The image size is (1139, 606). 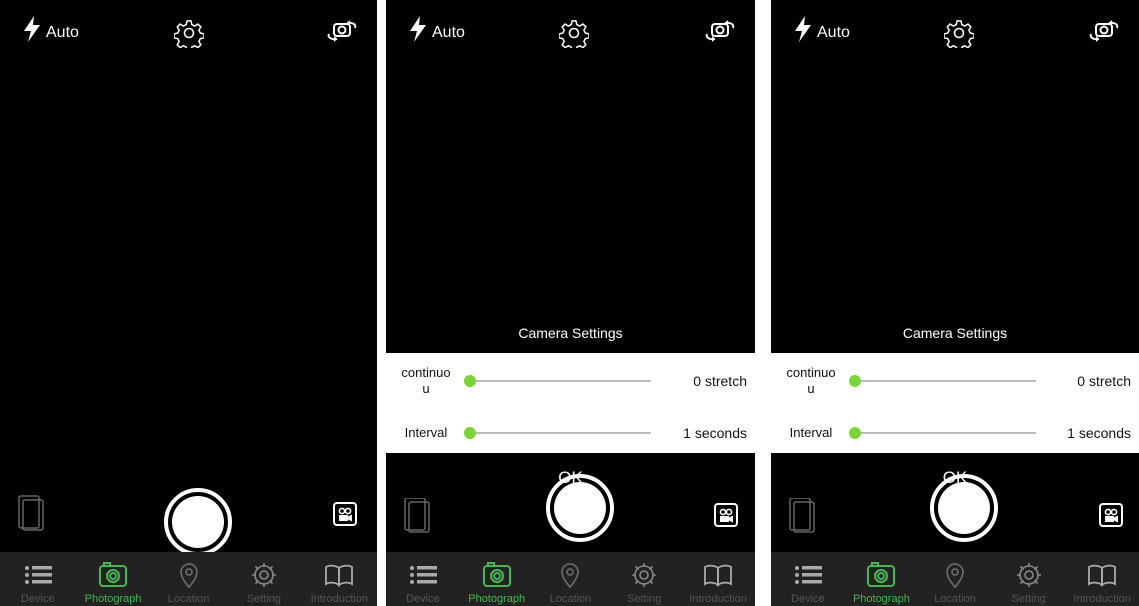 I want to click on capture-bar, so click(x=188, y=513).